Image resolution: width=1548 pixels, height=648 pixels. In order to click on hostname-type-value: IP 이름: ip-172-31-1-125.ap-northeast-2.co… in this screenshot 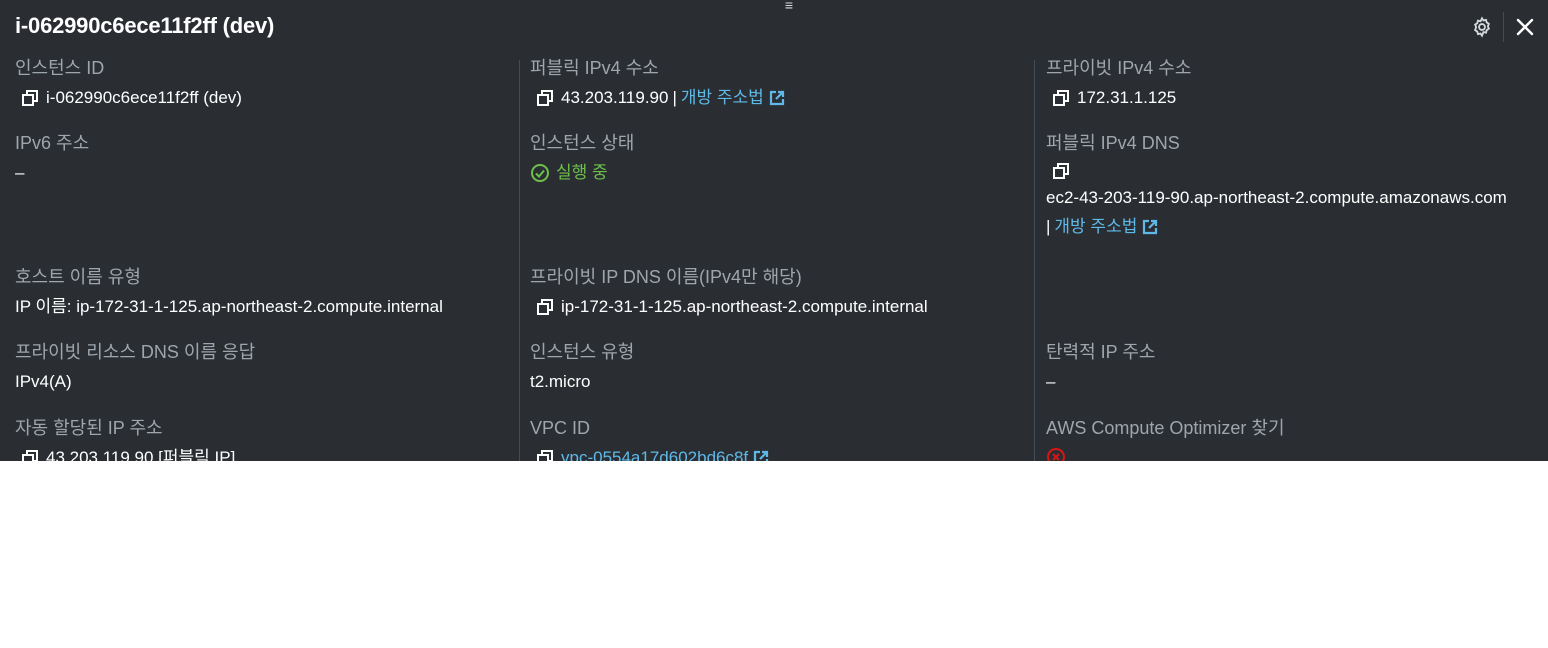, I will do `click(229, 306)`.